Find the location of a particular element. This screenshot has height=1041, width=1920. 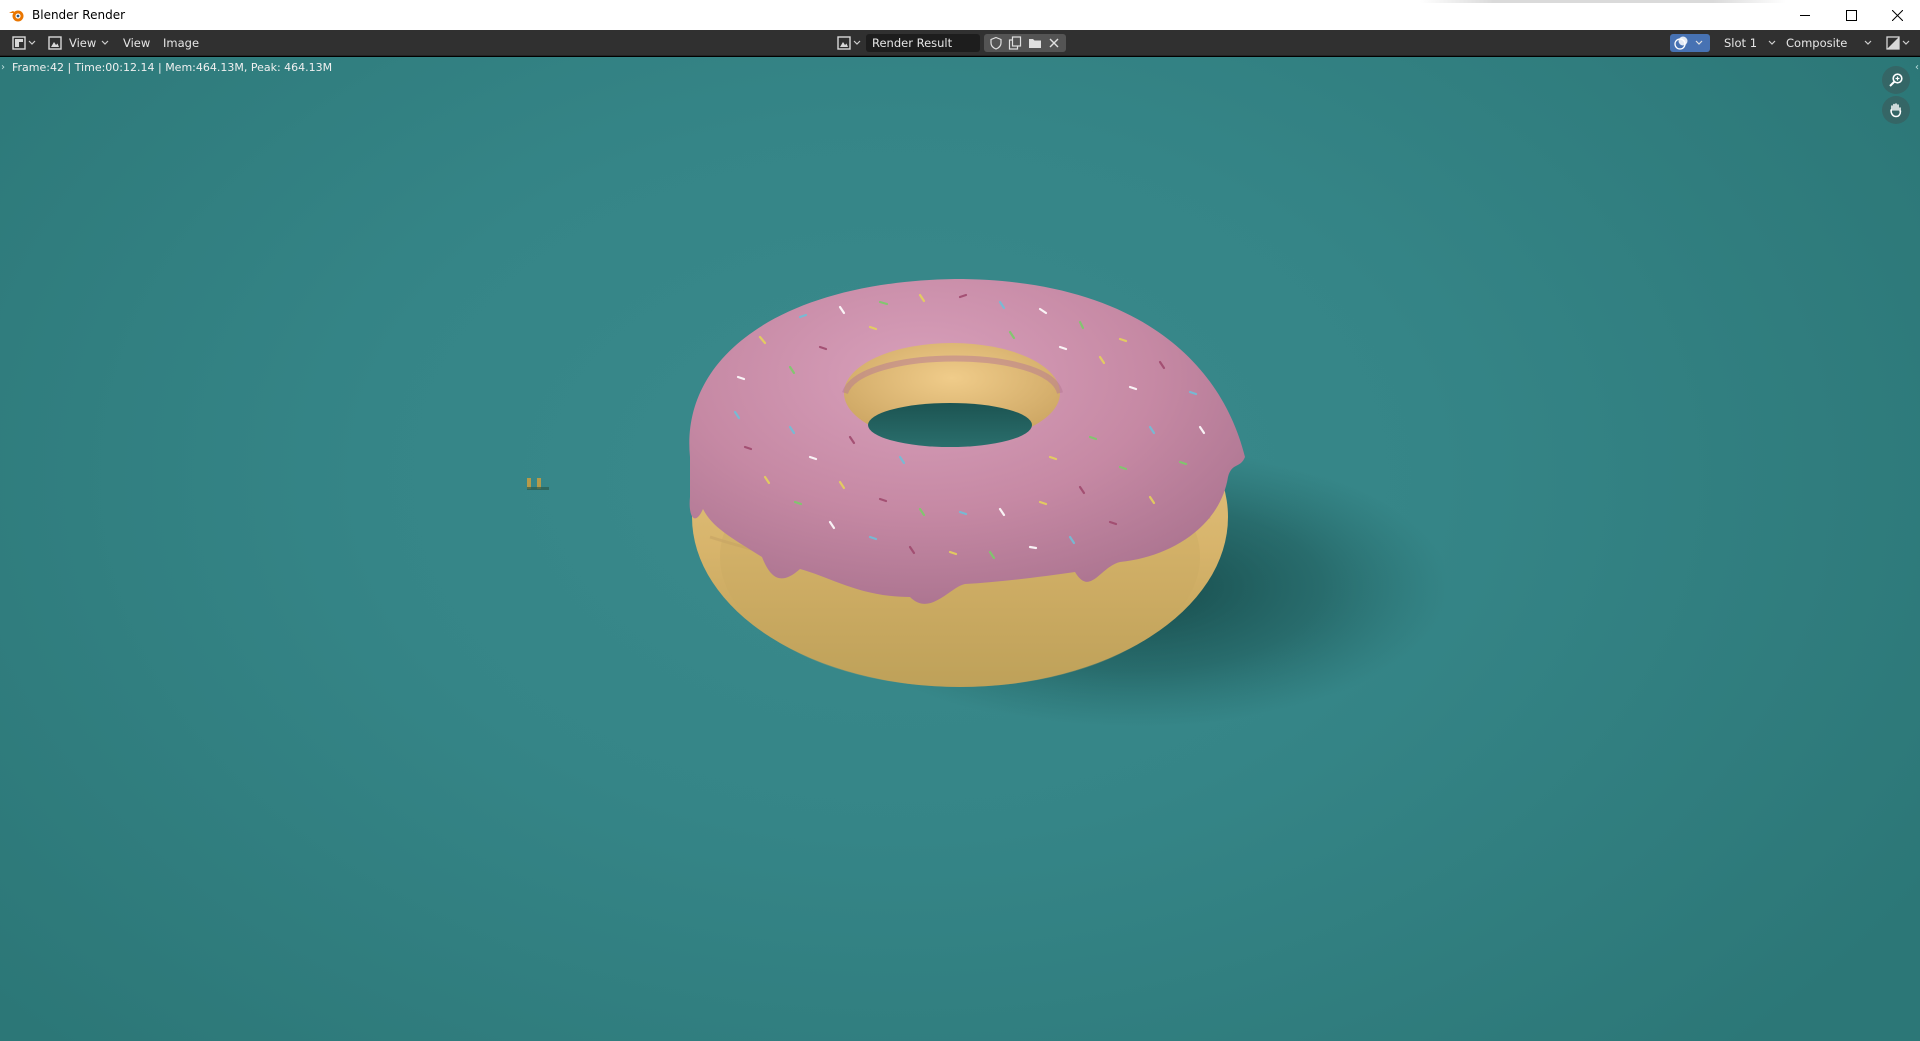

editor-type-dropdown is located at coordinates (24, 43).